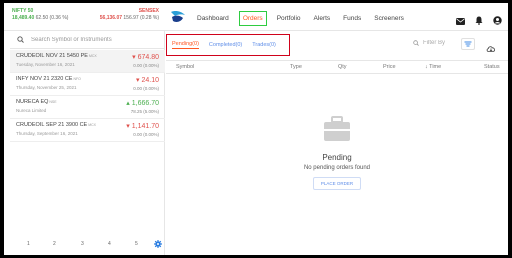  I want to click on nifty-change: 62.50 (0.36 %), so click(52, 18).